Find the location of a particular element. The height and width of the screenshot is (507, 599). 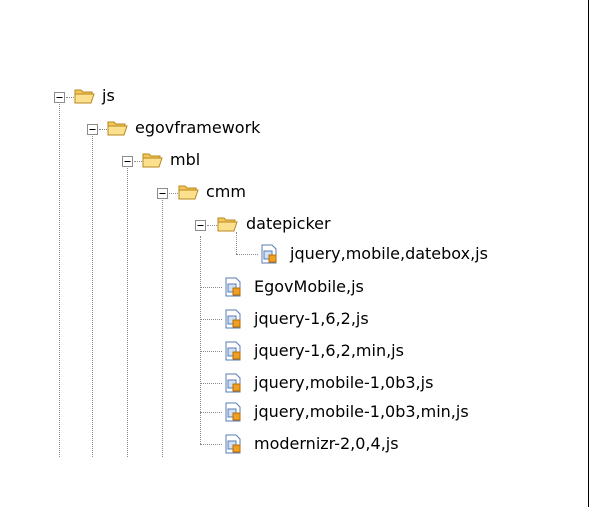

tree-item-label: jquery,mobile-1,0b3,min,js is located at coordinates (361, 412).